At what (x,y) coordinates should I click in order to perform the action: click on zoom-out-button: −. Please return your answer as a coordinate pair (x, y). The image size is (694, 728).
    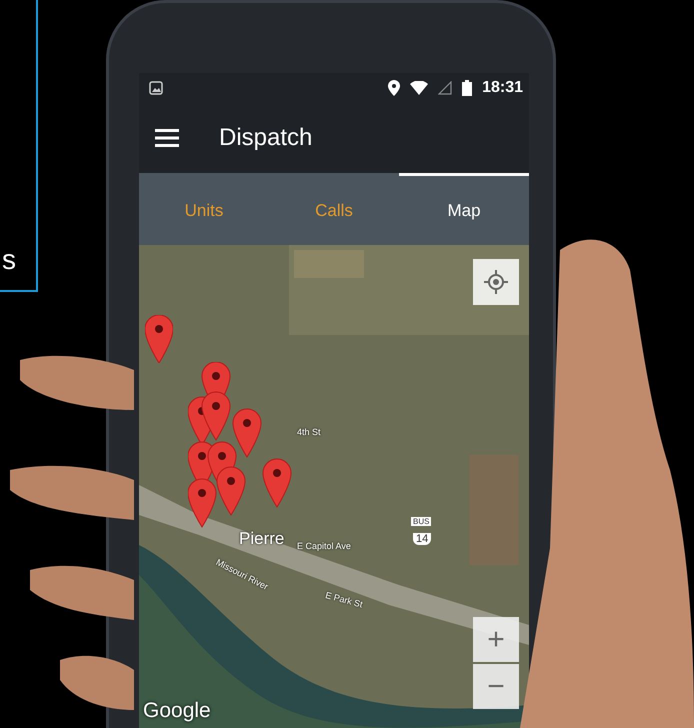
    Looking at the image, I should click on (496, 686).